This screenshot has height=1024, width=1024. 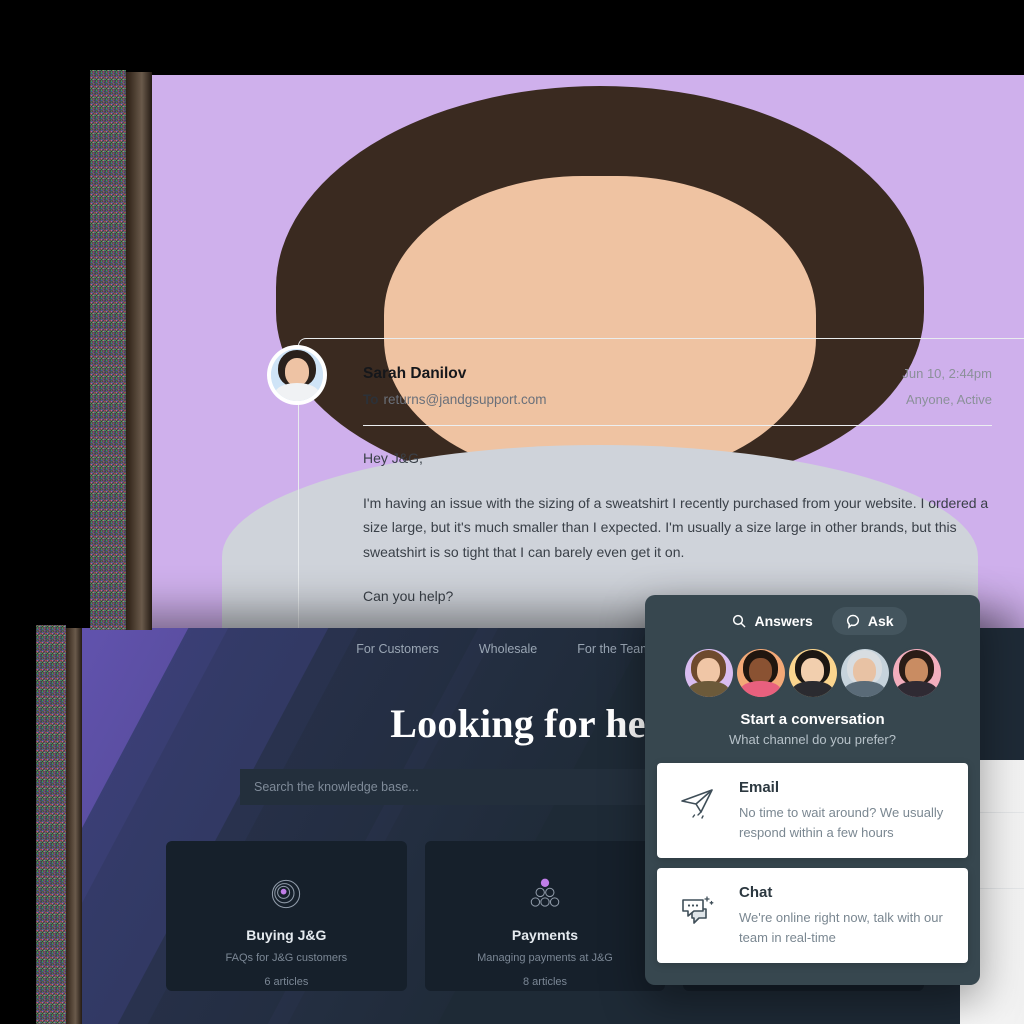 I want to click on search-icon, so click(x=739, y=621).